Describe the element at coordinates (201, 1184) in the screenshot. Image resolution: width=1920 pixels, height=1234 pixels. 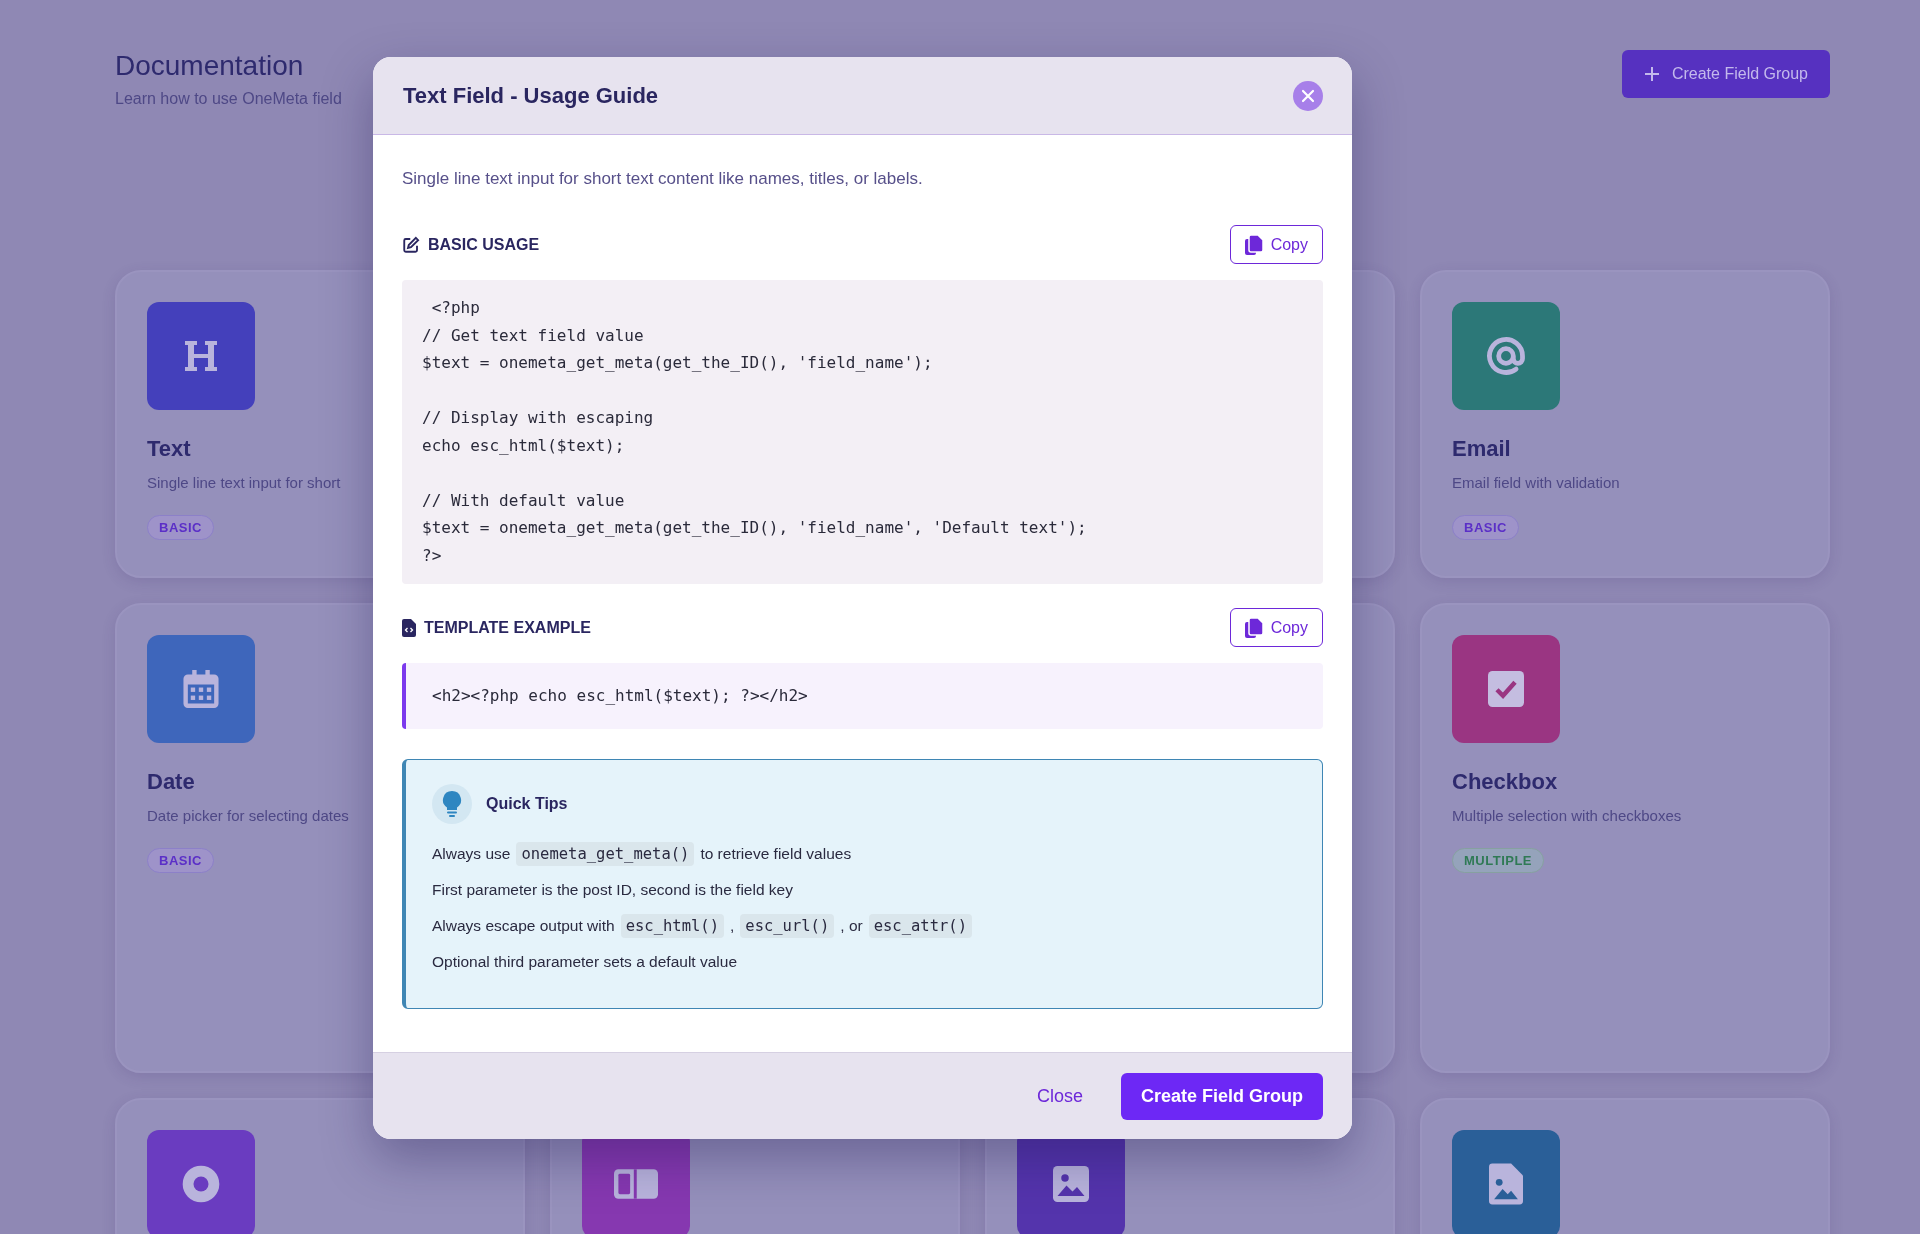
I see `radio-icon` at that location.